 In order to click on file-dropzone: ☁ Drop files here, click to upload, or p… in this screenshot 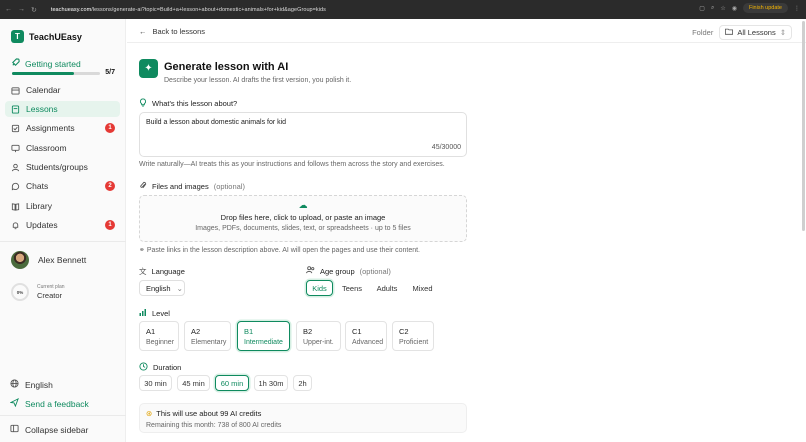, I will do `click(303, 218)`.